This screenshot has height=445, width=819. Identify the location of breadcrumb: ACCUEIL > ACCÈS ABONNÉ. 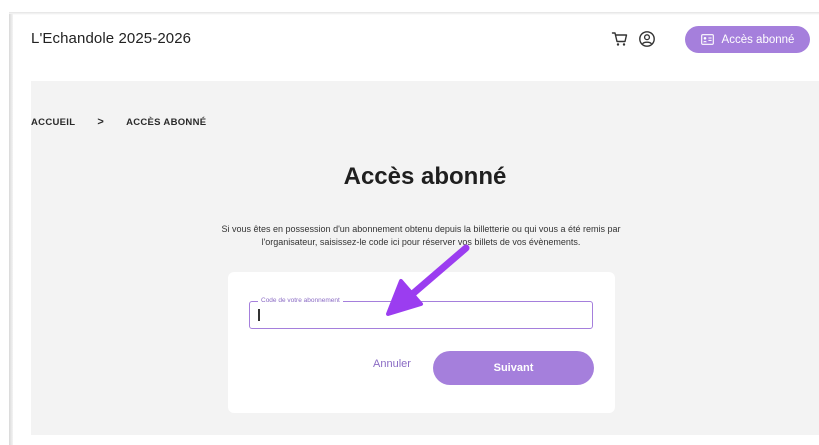
(118, 122).